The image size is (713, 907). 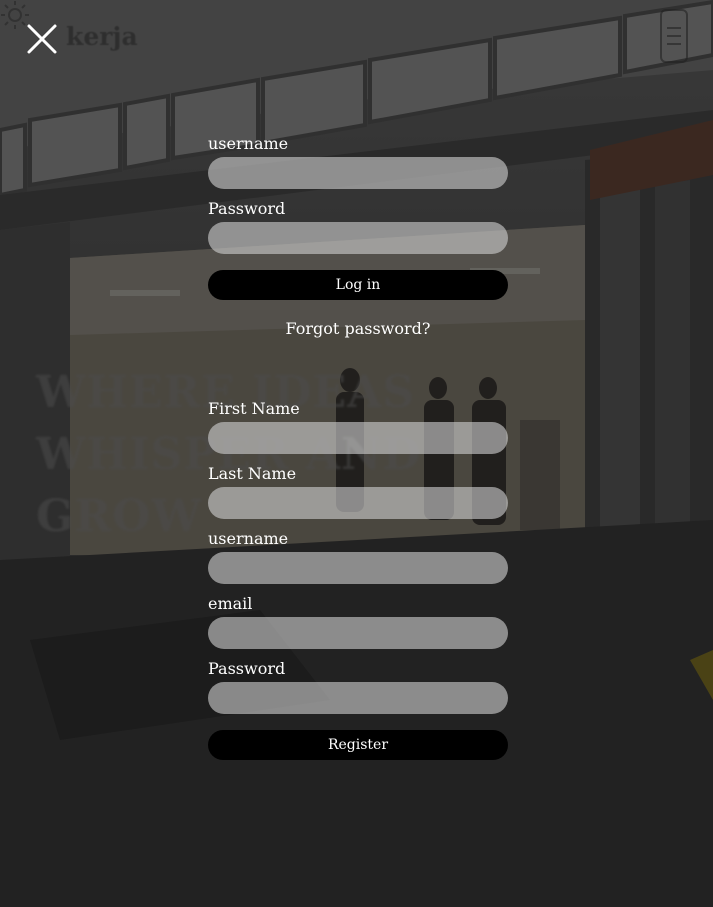 What do you see at coordinates (247, 668) in the screenshot?
I see `register-password-label: Password` at bounding box center [247, 668].